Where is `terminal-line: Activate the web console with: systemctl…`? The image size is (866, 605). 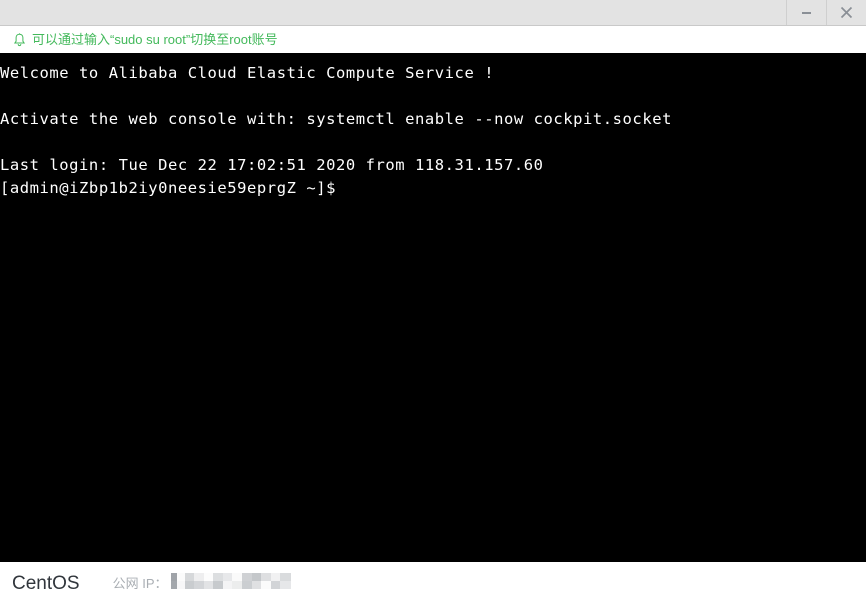
terminal-line: Activate the web console with: systemctl… is located at coordinates (336, 119).